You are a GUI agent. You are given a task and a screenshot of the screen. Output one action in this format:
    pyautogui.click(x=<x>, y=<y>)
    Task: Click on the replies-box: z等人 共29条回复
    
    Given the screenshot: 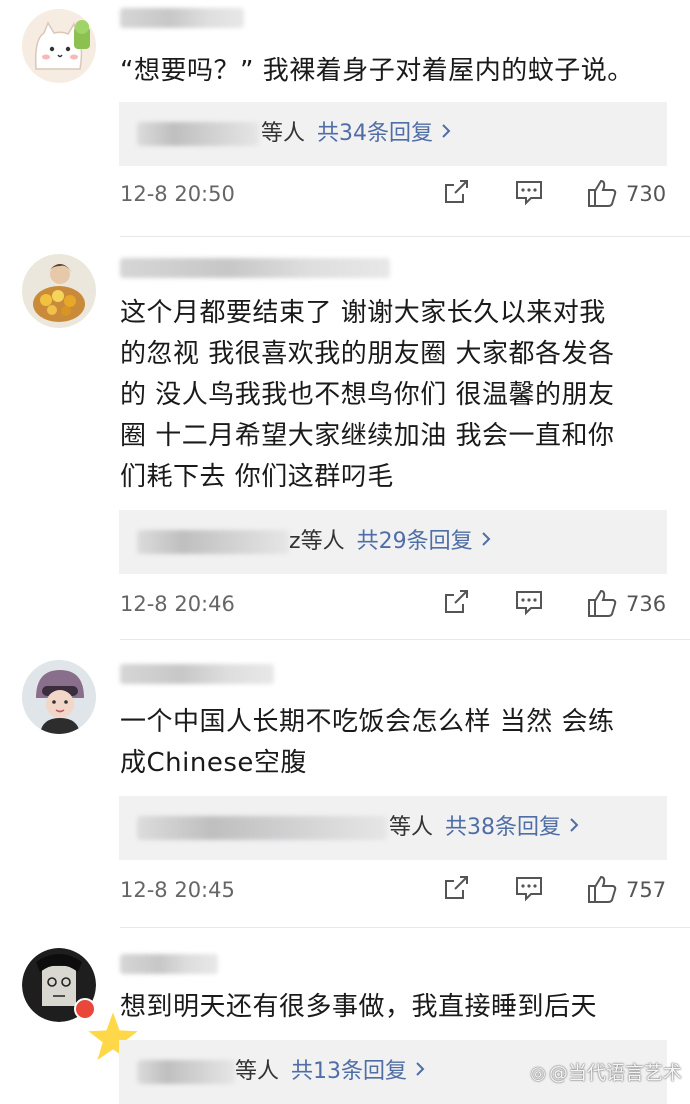 What is the action you would take?
    pyautogui.click(x=393, y=542)
    